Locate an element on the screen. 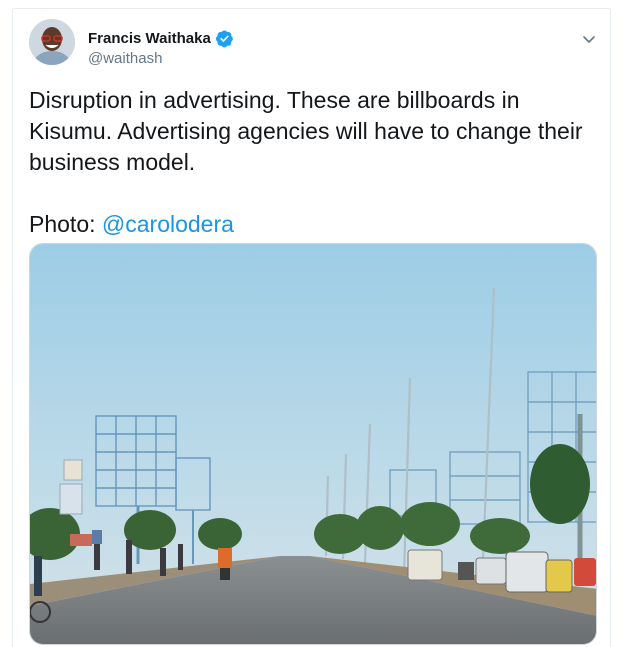  author-info: Francis Waithaka @waithash is located at coordinates (161, 48).